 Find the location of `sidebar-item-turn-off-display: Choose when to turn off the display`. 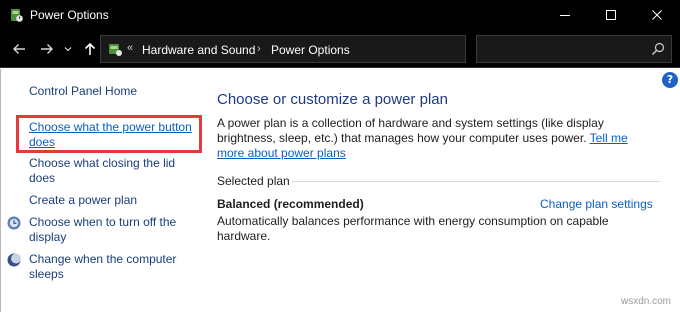

sidebar-item-turn-off-display: Choose when to turn off the display is located at coordinates (111, 230).